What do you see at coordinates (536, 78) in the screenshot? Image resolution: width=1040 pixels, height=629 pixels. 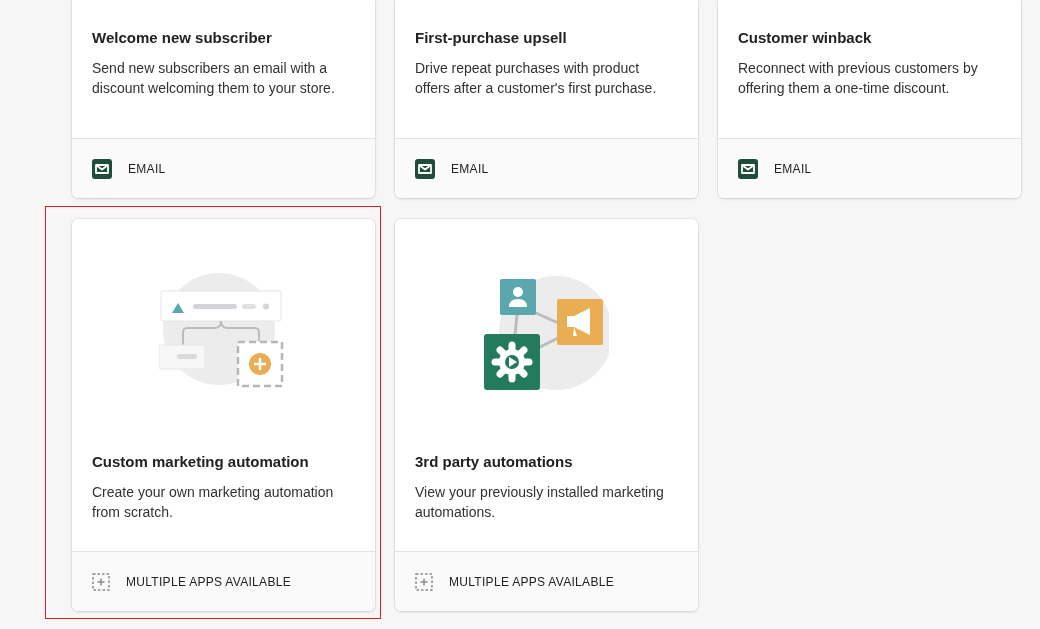 I see `card-description: Drive repeat purchases with product offers after a customer's first purchase.` at bounding box center [536, 78].